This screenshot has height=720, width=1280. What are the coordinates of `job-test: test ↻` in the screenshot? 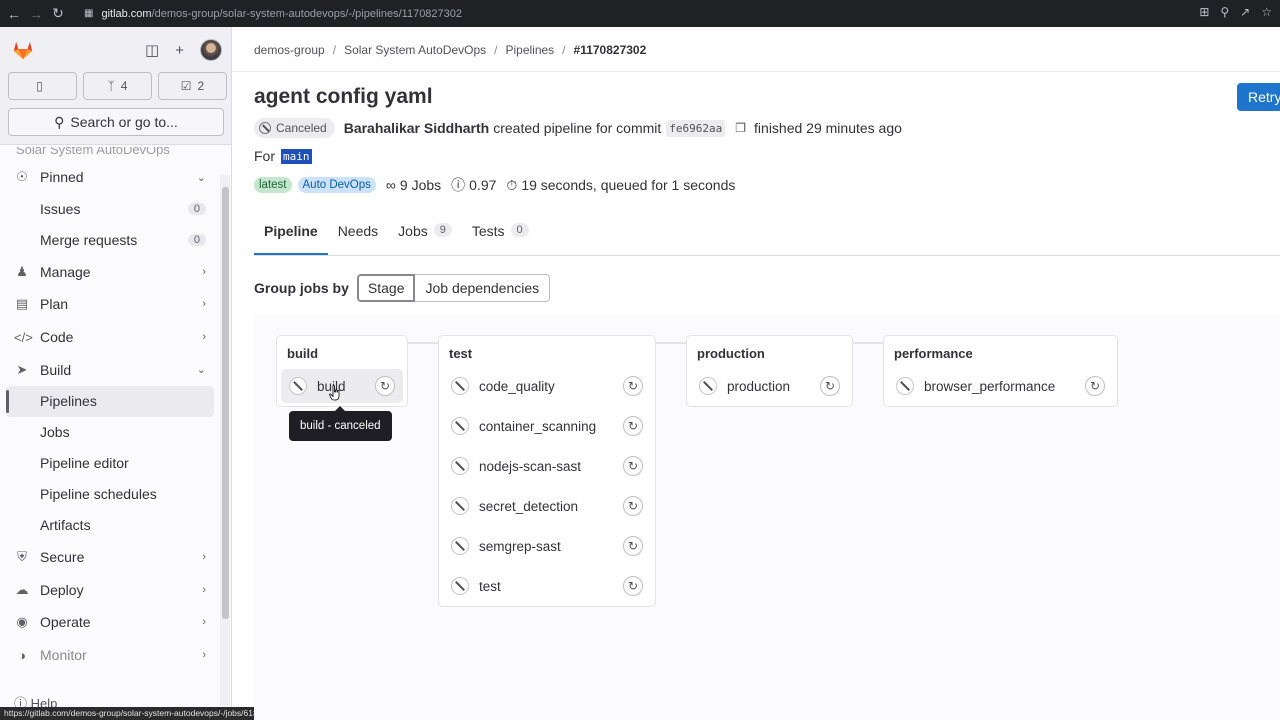 It's located at (547, 586).